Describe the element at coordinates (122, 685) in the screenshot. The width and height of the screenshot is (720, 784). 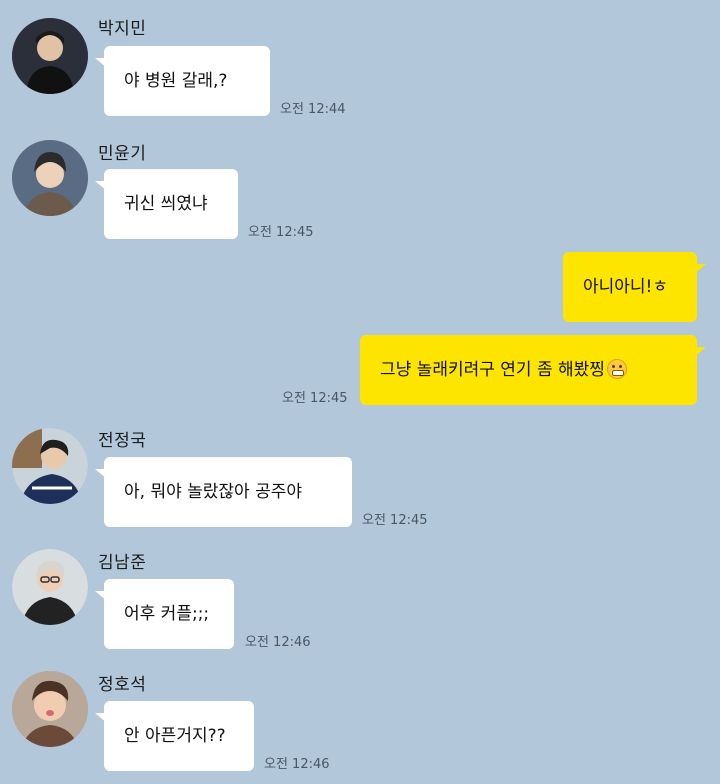
I see `sender-name: 정호석` at that location.